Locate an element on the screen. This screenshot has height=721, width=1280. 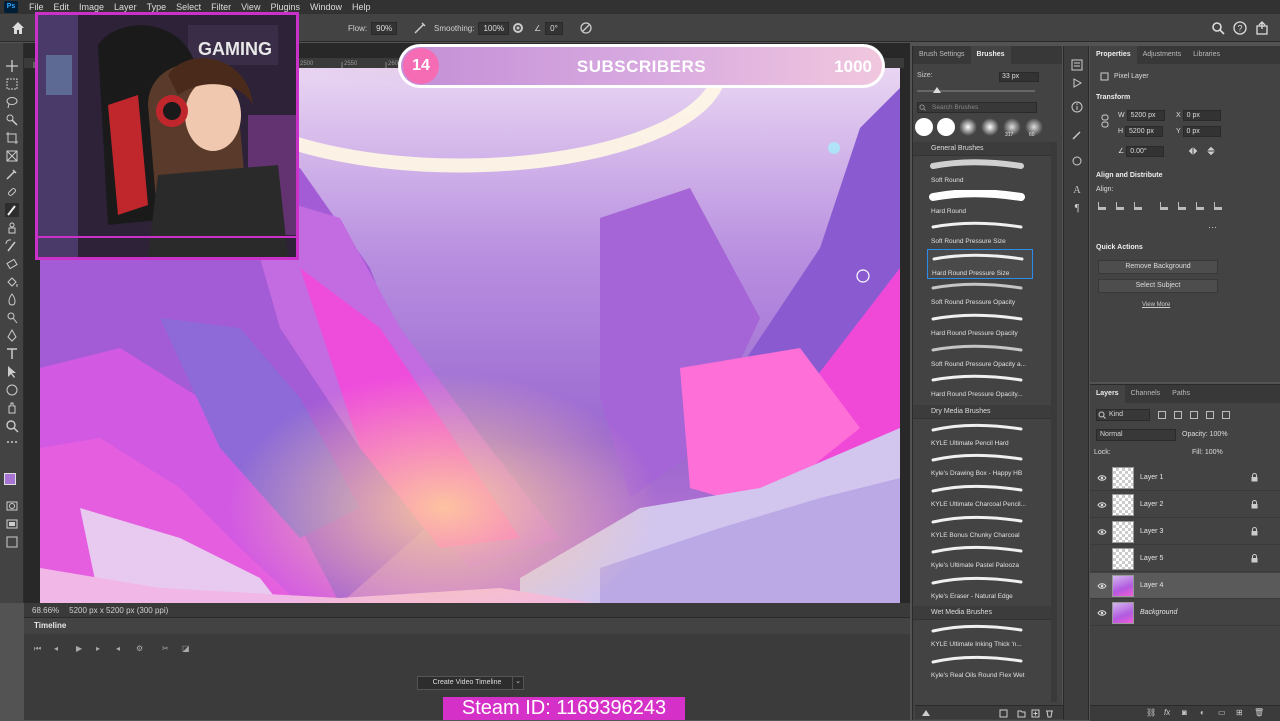
more-options-icon: ··· is located at coordinates (1212, 227).